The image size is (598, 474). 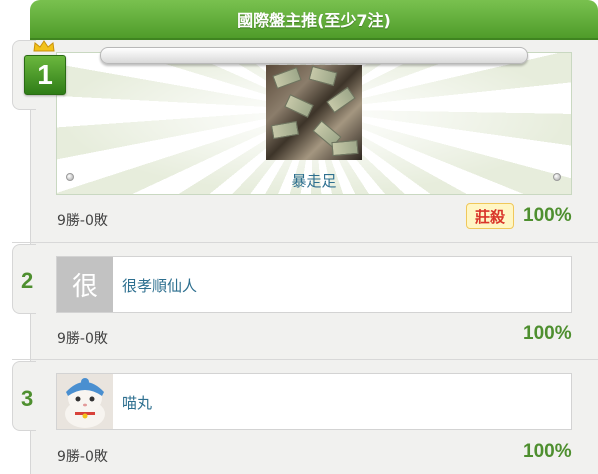 I want to click on crown-icon, so click(x=44, y=46).